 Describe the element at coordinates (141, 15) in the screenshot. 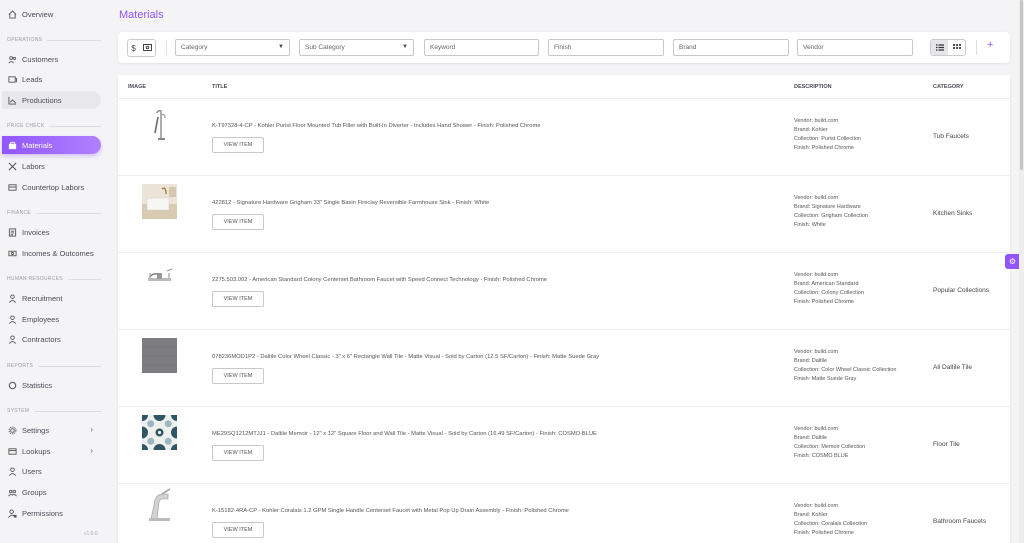

I see `page-title: Materials` at that location.